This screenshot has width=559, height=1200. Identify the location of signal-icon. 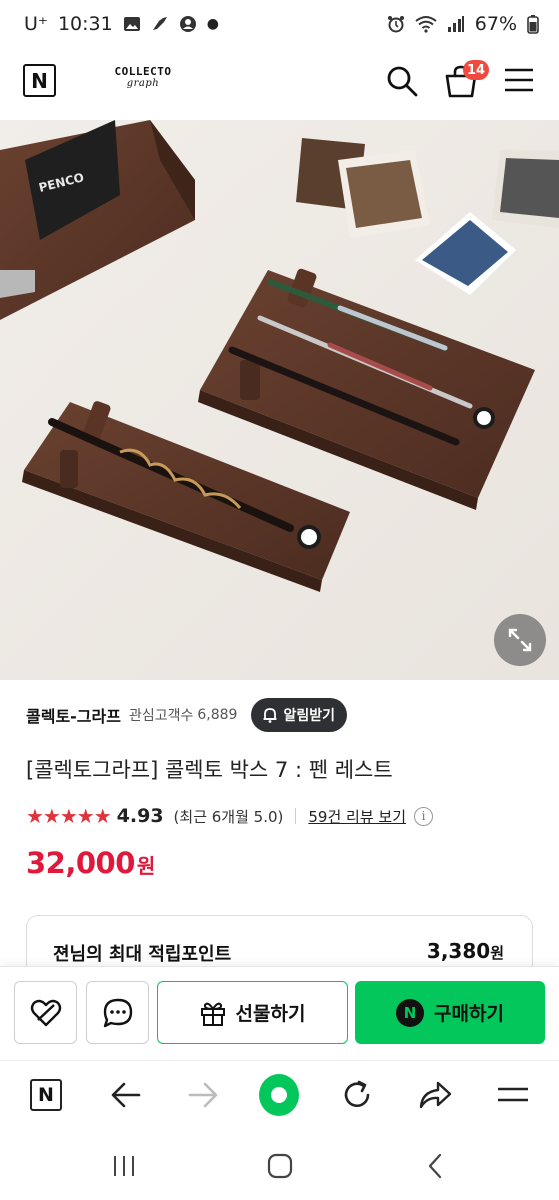
(455, 24).